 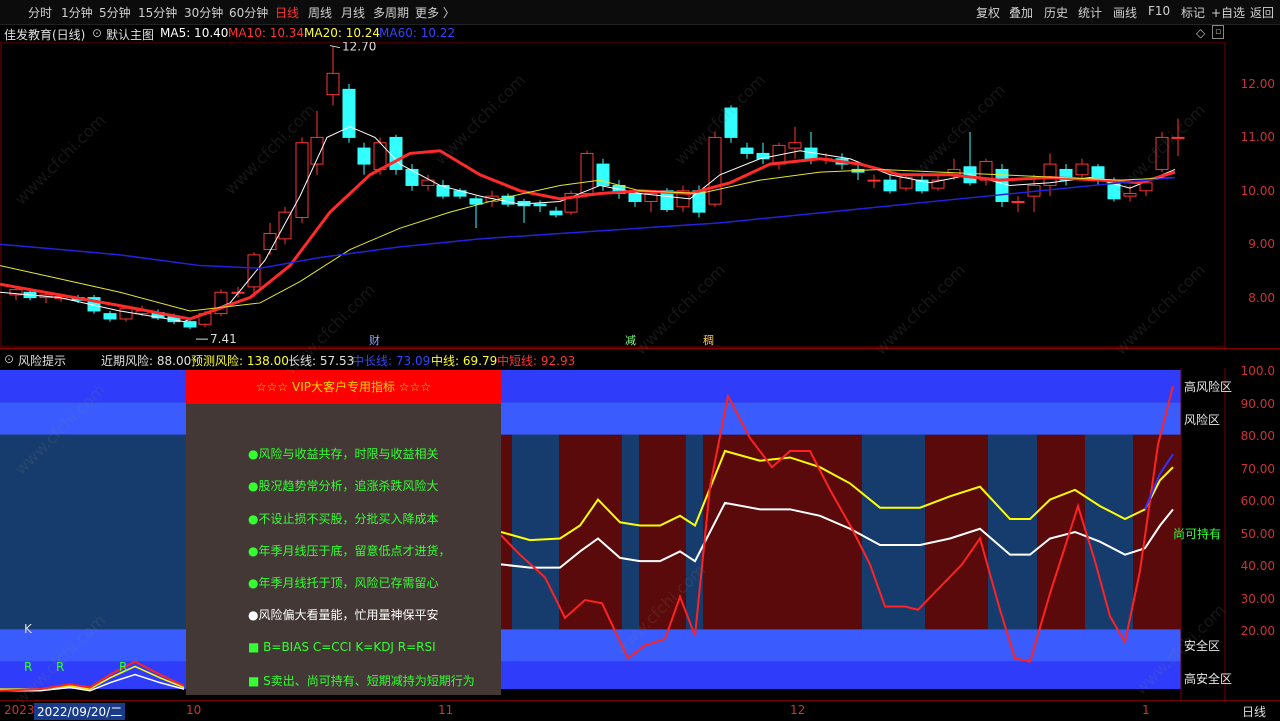 What do you see at coordinates (9, 359) in the screenshot?
I see `indicator-settings-icon: ⊙` at bounding box center [9, 359].